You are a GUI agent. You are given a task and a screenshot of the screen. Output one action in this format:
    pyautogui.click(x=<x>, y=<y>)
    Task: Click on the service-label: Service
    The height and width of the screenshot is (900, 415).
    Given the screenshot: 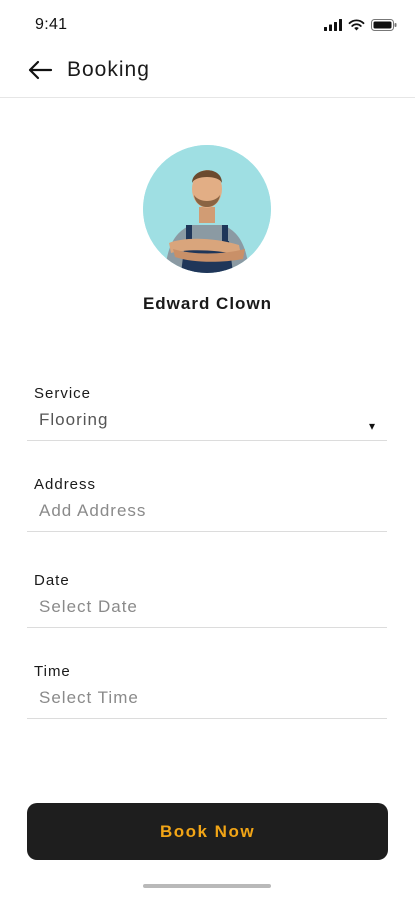 What is the action you would take?
    pyautogui.click(x=63, y=393)
    